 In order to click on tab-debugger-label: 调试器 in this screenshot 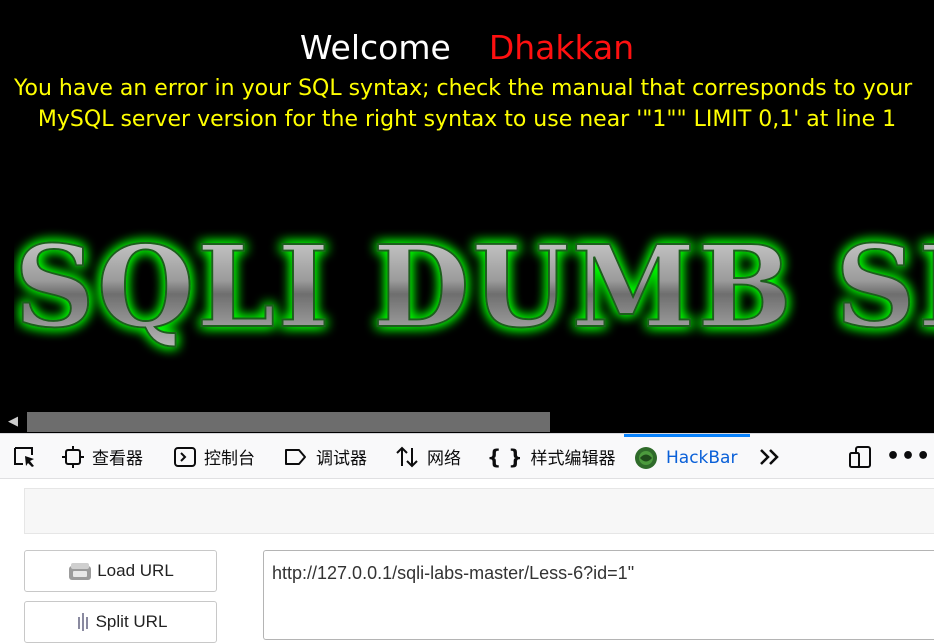, I will do `click(341, 459)`.